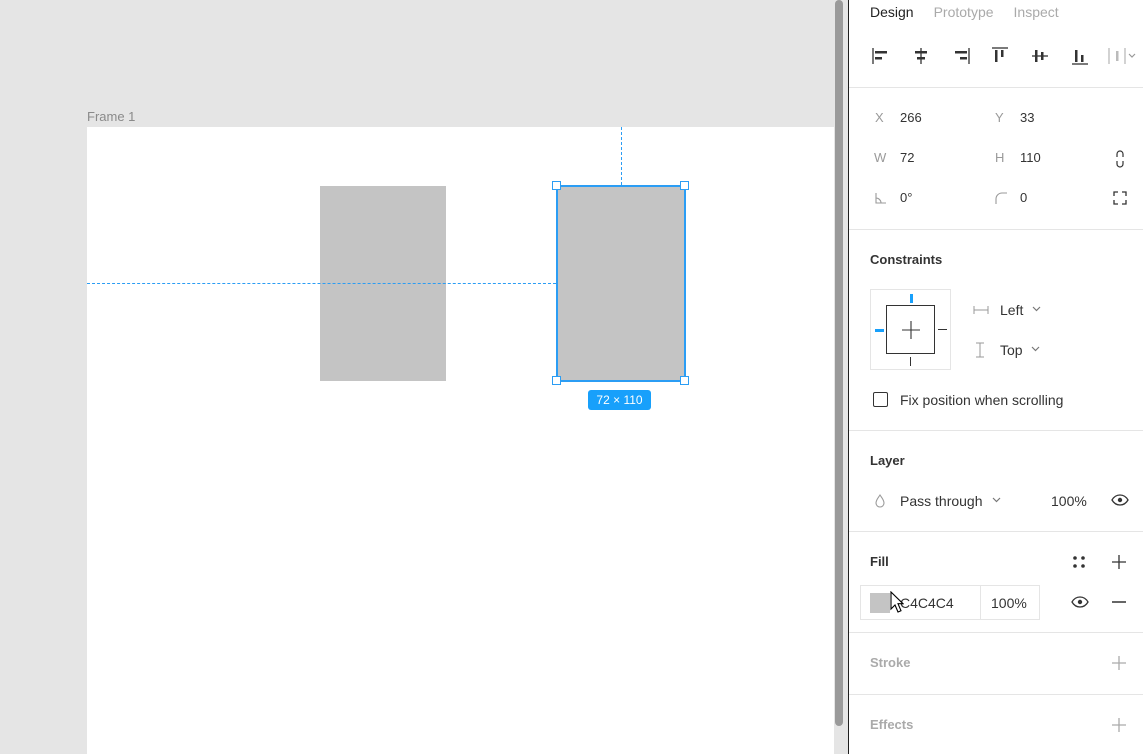 This screenshot has height=754, width=1143. I want to click on align-vertical-center-icon, so click(1040, 56).